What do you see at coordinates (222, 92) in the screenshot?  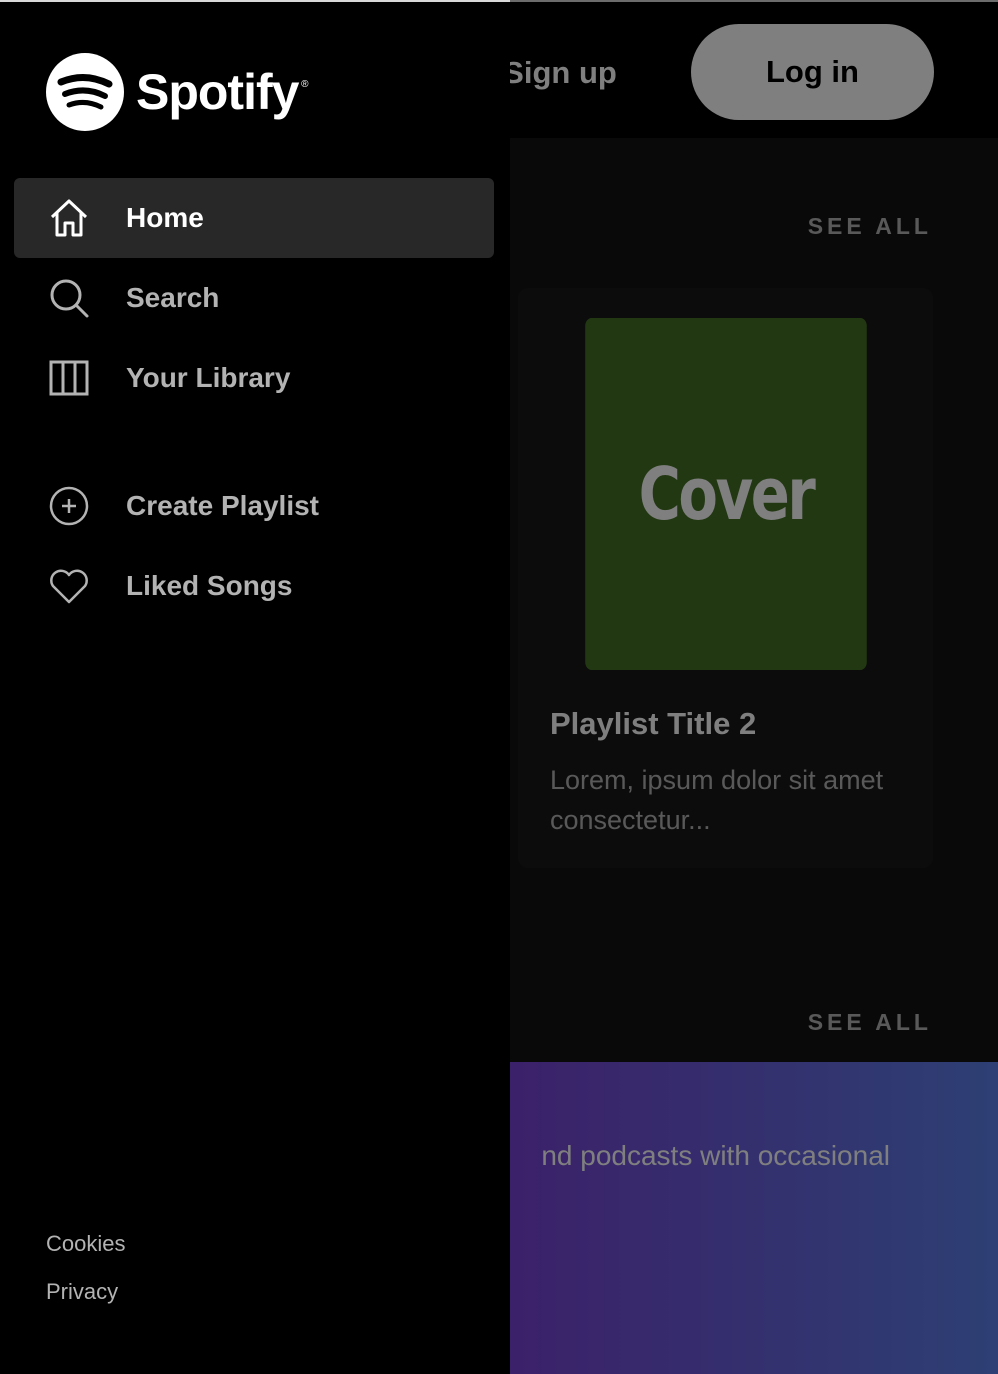 I see `logo-wordmark: Spotify ®` at bounding box center [222, 92].